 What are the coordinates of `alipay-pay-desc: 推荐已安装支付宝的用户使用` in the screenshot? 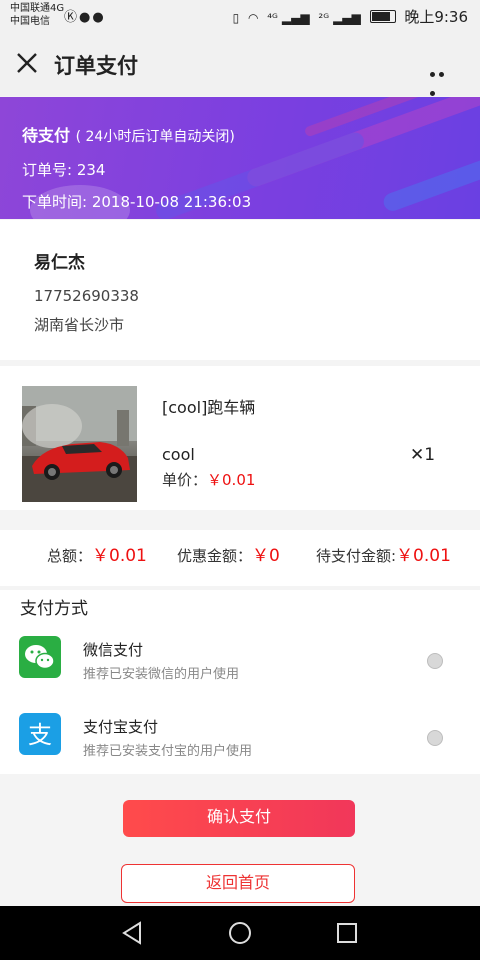 It's located at (168, 751).